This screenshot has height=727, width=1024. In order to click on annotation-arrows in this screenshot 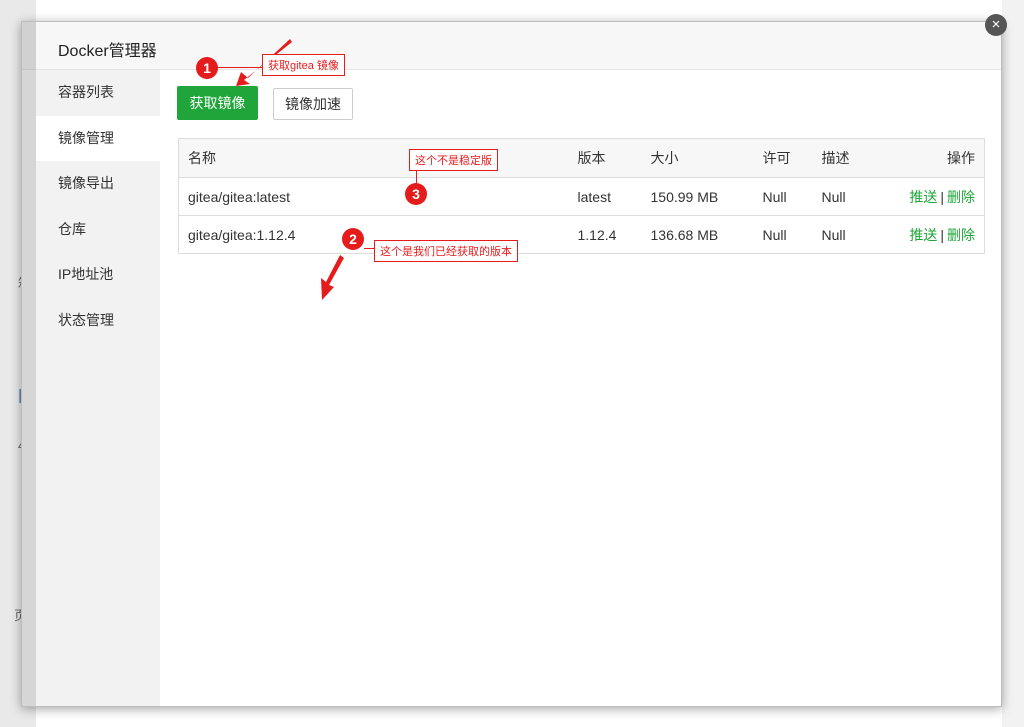, I will do `click(290, 169)`.